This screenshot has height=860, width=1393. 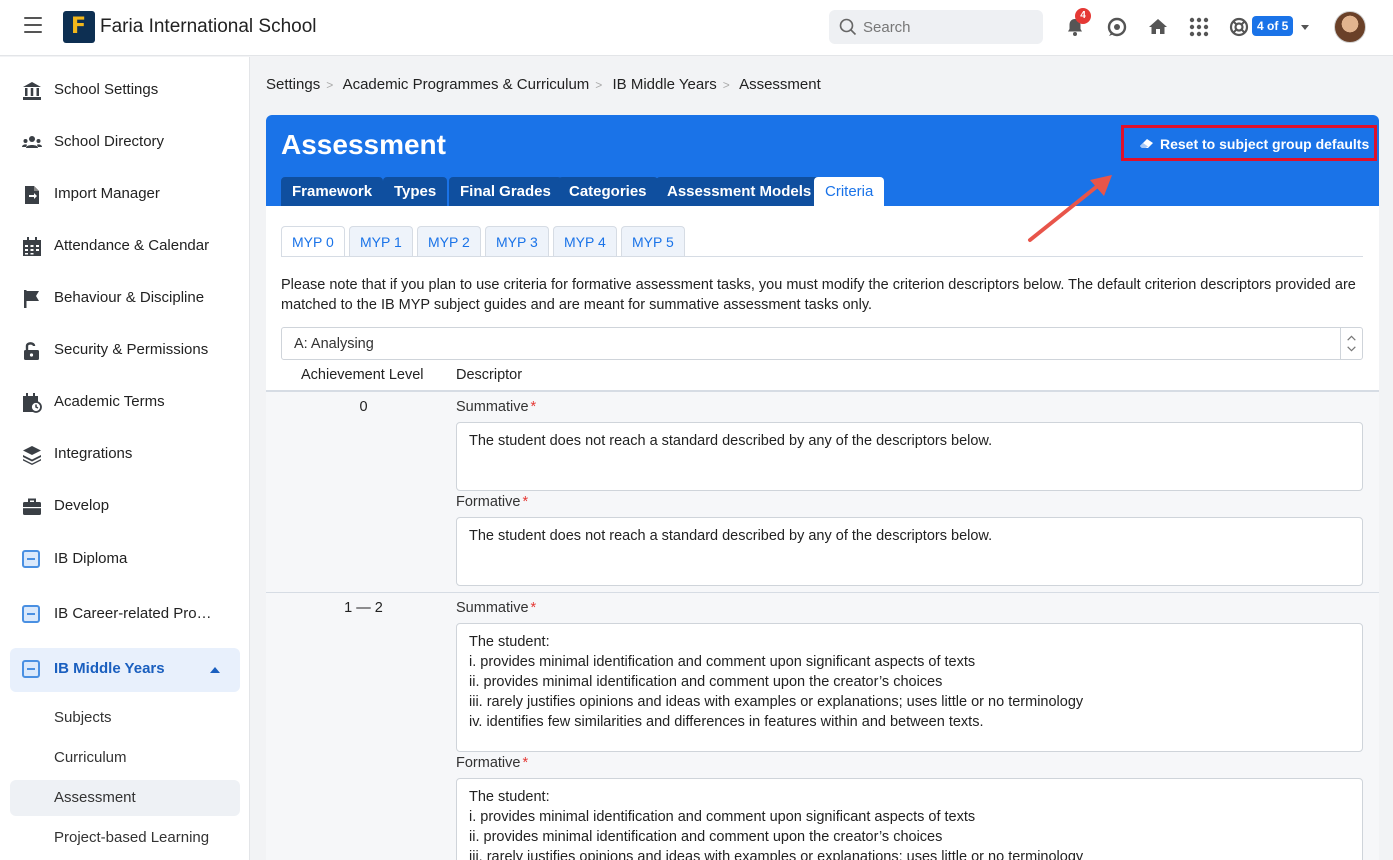 I want to click on sidebar-item-label: Integrations, so click(x=93, y=453).